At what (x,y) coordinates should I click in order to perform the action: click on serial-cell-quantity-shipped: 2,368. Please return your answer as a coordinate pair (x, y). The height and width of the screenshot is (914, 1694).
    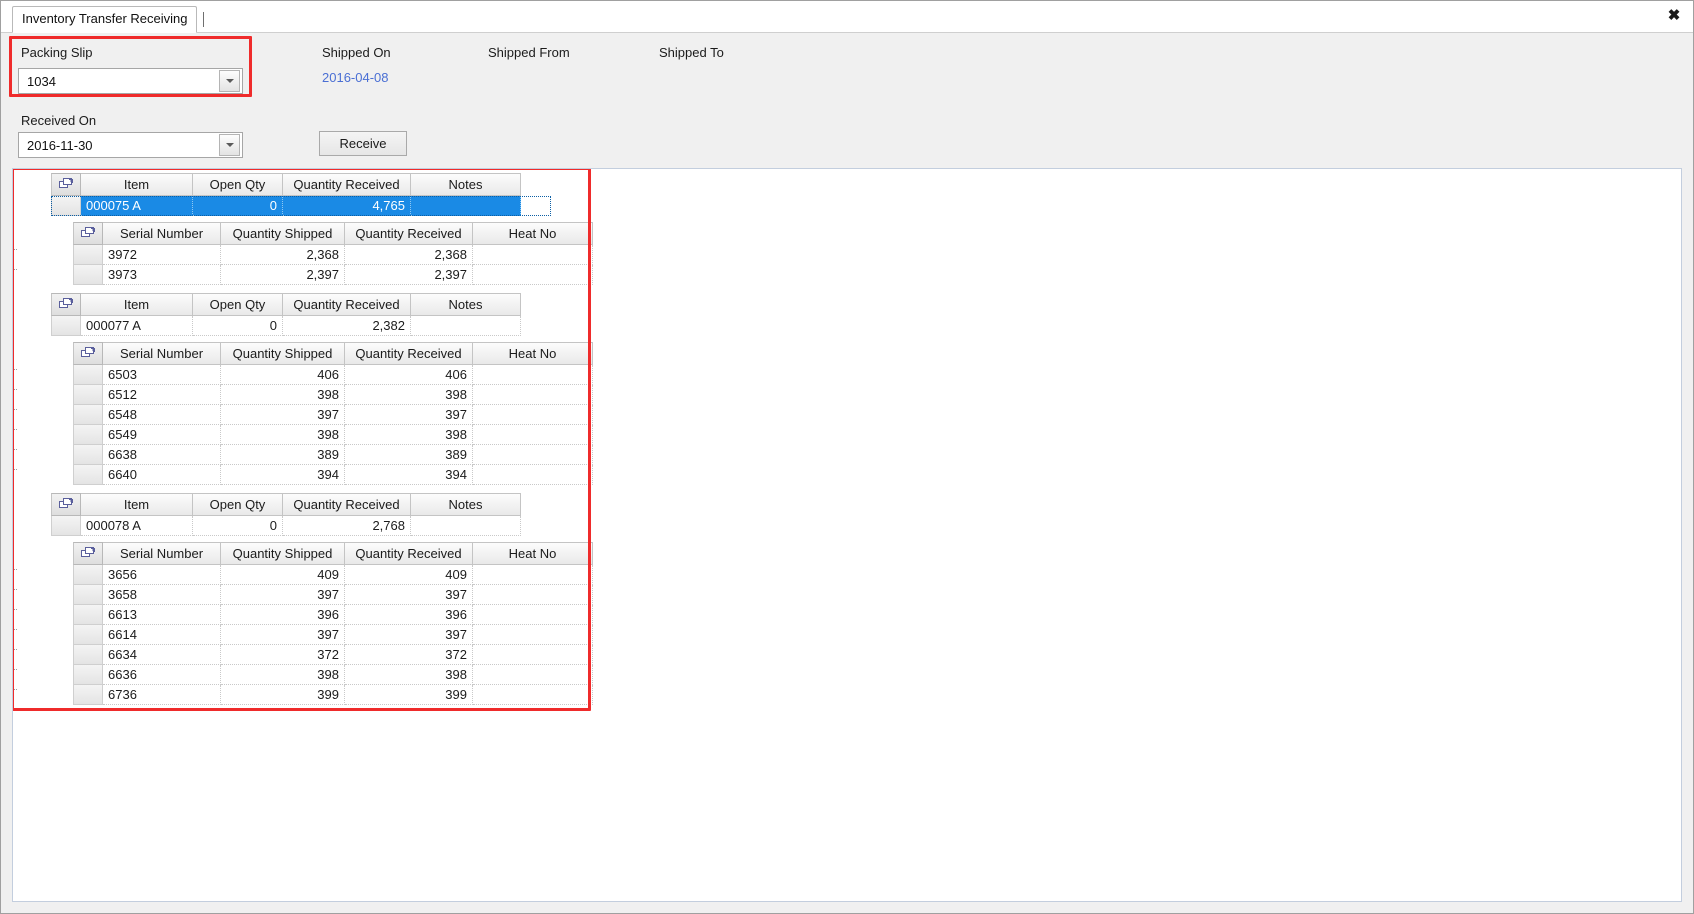
    Looking at the image, I should click on (283, 255).